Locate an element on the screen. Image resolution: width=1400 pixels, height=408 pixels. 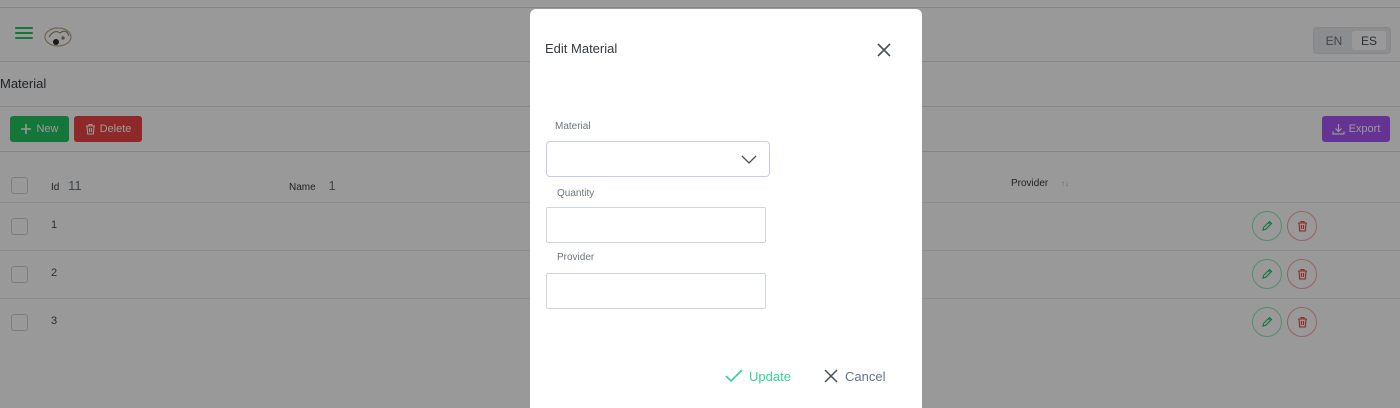
quantity-label: Quantity is located at coordinates (576, 193).